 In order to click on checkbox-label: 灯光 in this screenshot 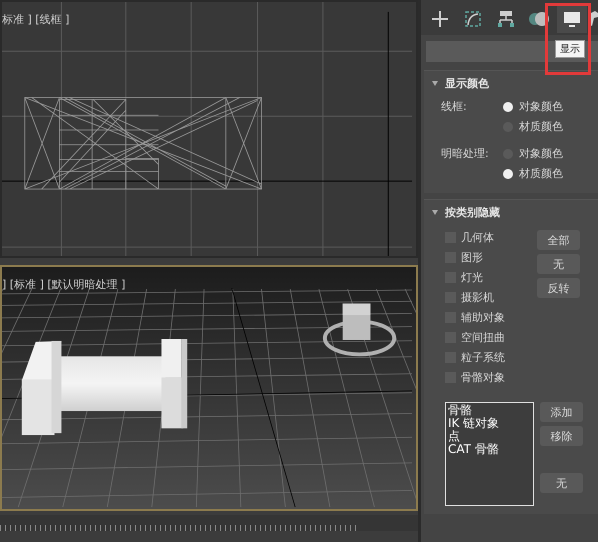, I will do `click(472, 277)`.